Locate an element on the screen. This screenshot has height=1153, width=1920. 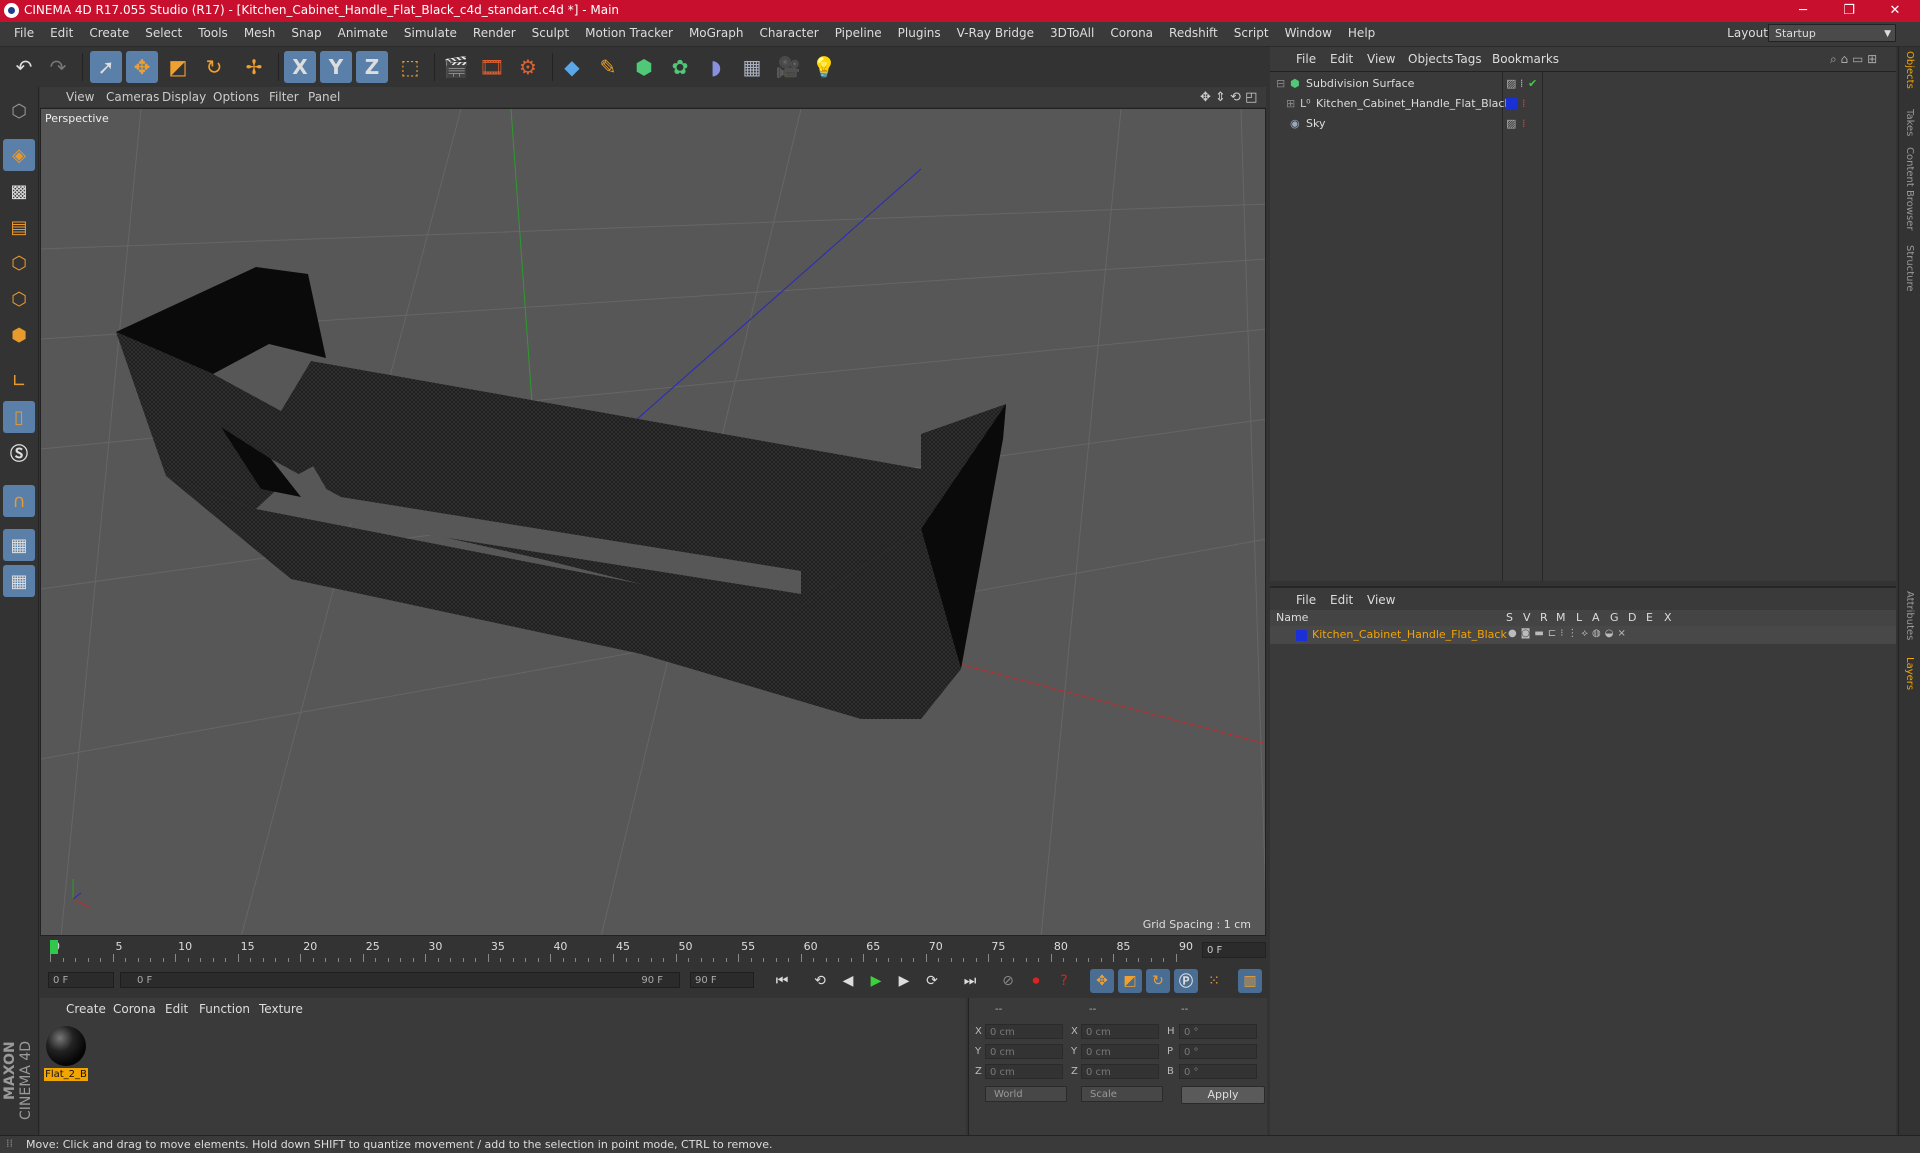
undo-button: ↶ is located at coordinates (24, 67).